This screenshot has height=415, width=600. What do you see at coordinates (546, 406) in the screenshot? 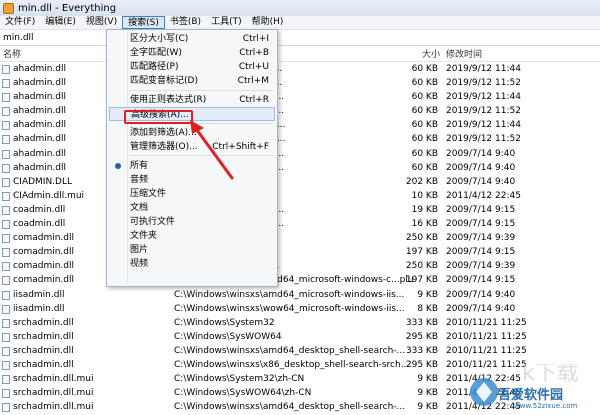
I see `watermark-url: www.52zixue.com` at bounding box center [546, 406].